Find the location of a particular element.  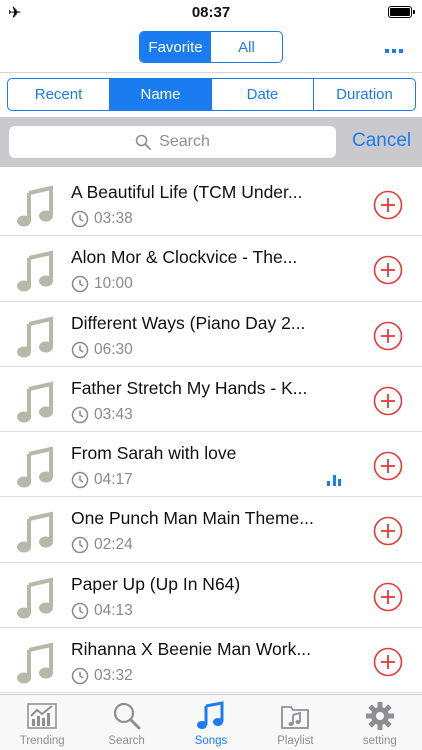

song-row: Father Stretch My Hands - K... 03:43 is located at coordinates (211, 400).